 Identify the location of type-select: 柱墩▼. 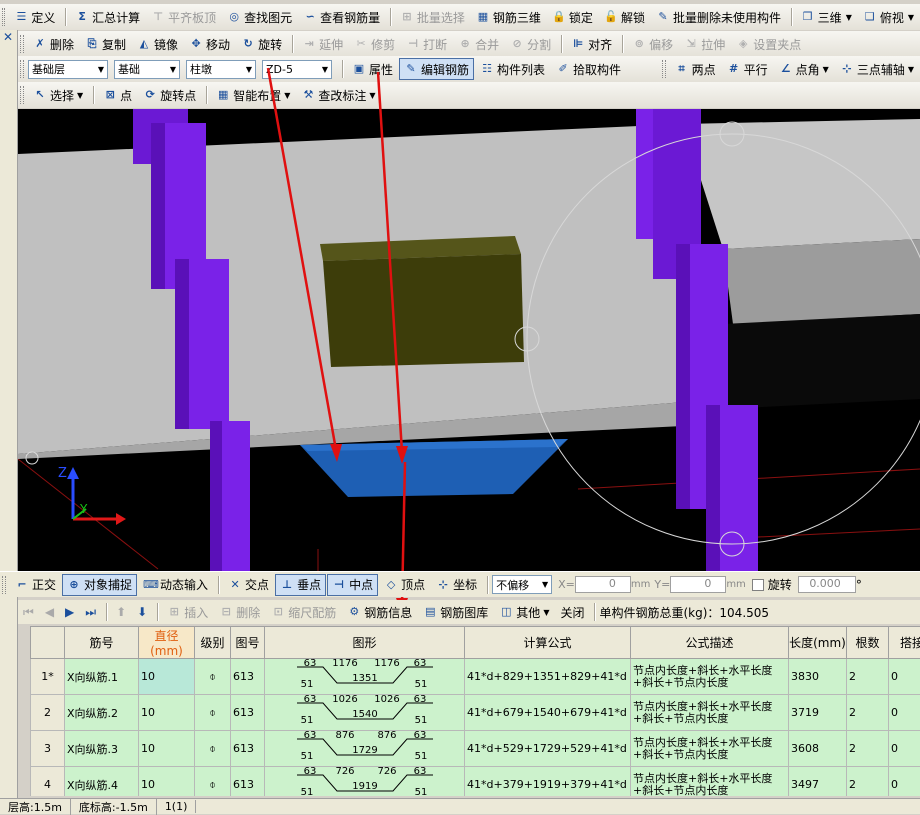
(221, 69).